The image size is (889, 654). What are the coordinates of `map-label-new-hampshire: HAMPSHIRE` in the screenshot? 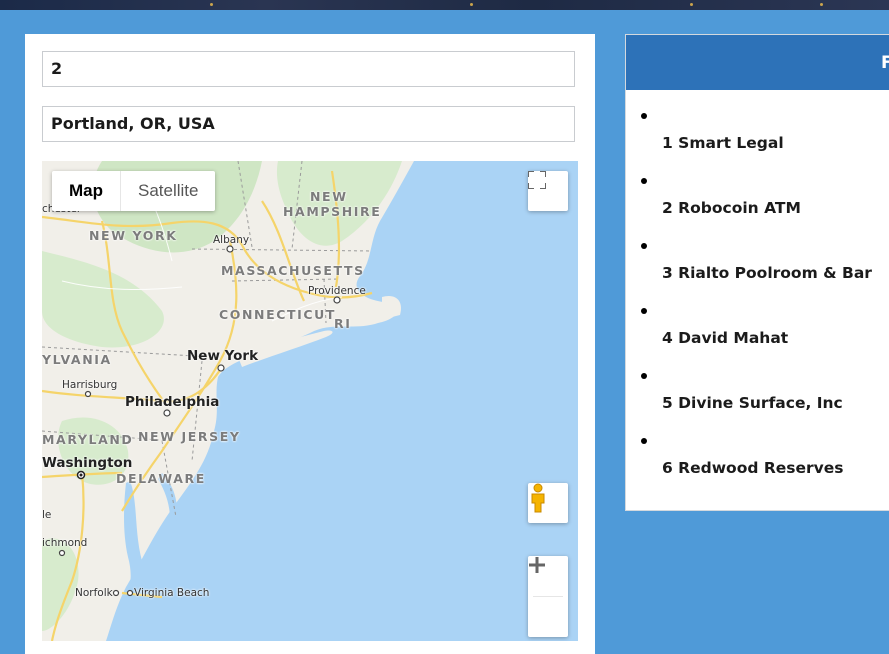 It's located at (332, 211).